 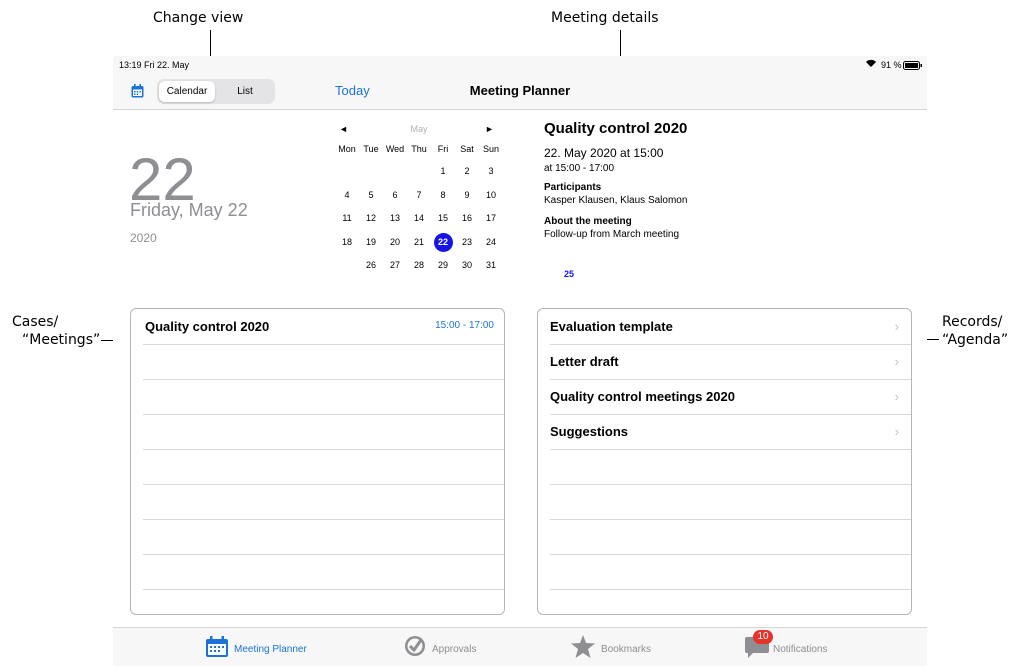 I want to click on calendar-day: 26, so click(x=371, y=266).